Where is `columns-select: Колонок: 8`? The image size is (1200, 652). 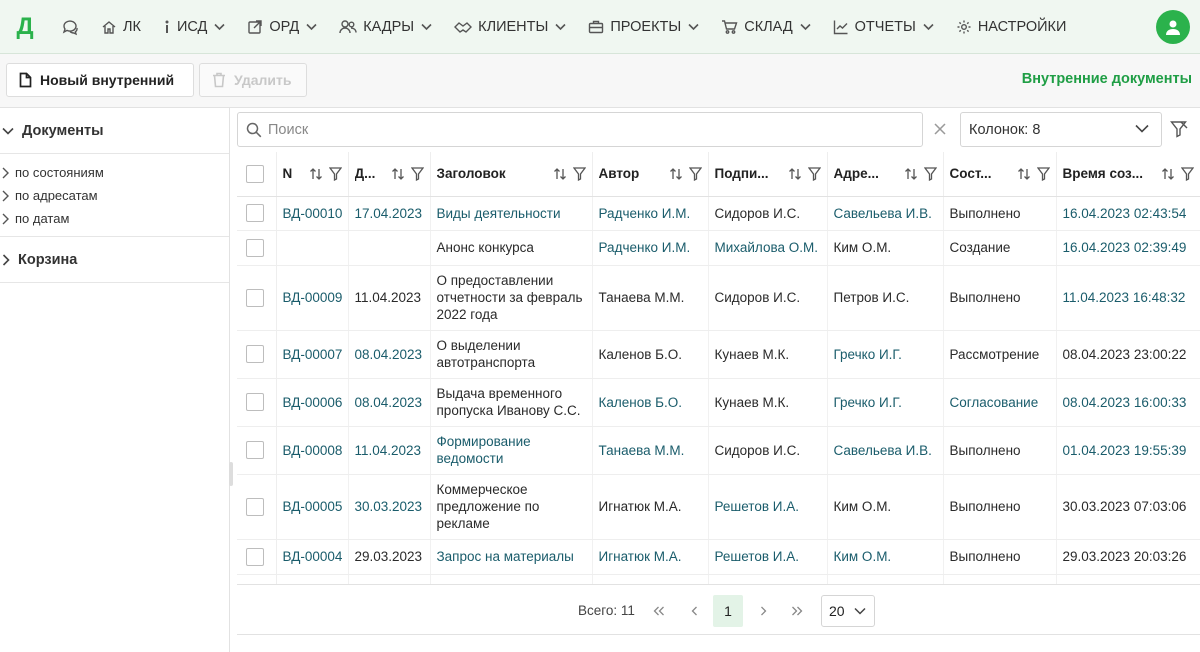 columns-select: Колонок: 8 is located at coordinates (1061, 129).